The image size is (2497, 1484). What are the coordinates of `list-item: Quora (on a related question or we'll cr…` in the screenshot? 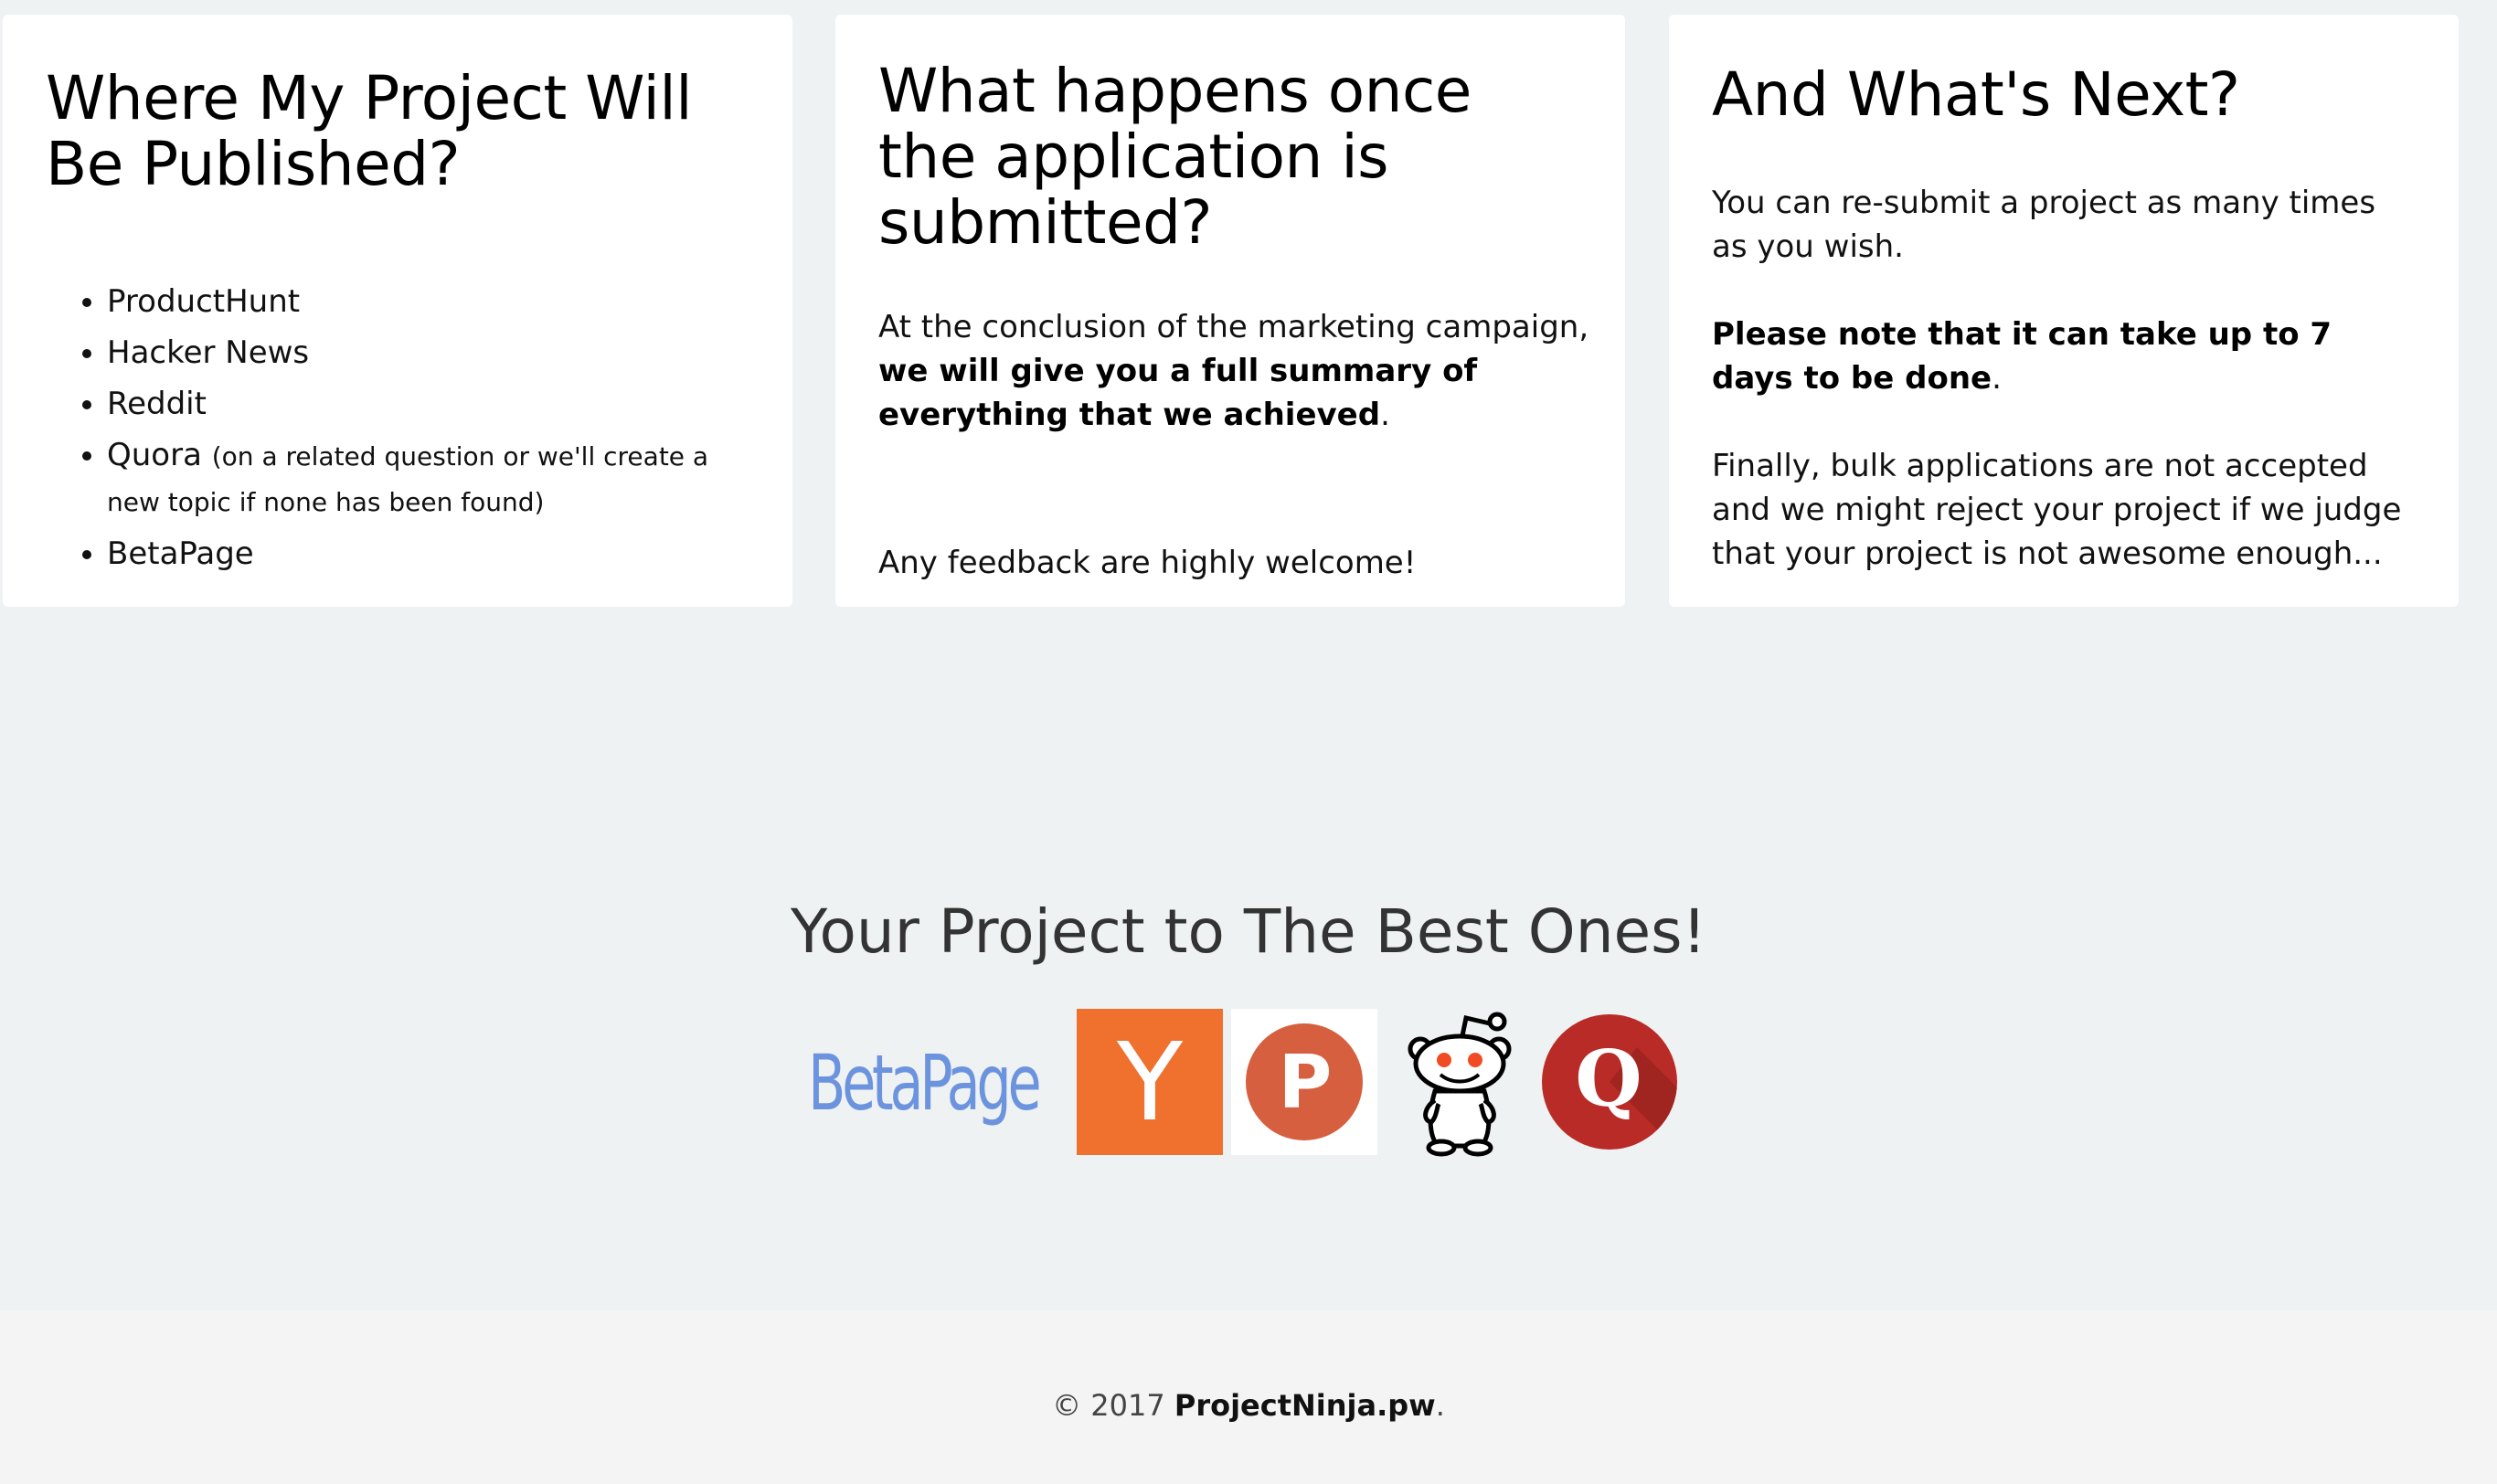 It's located at (427, 479).